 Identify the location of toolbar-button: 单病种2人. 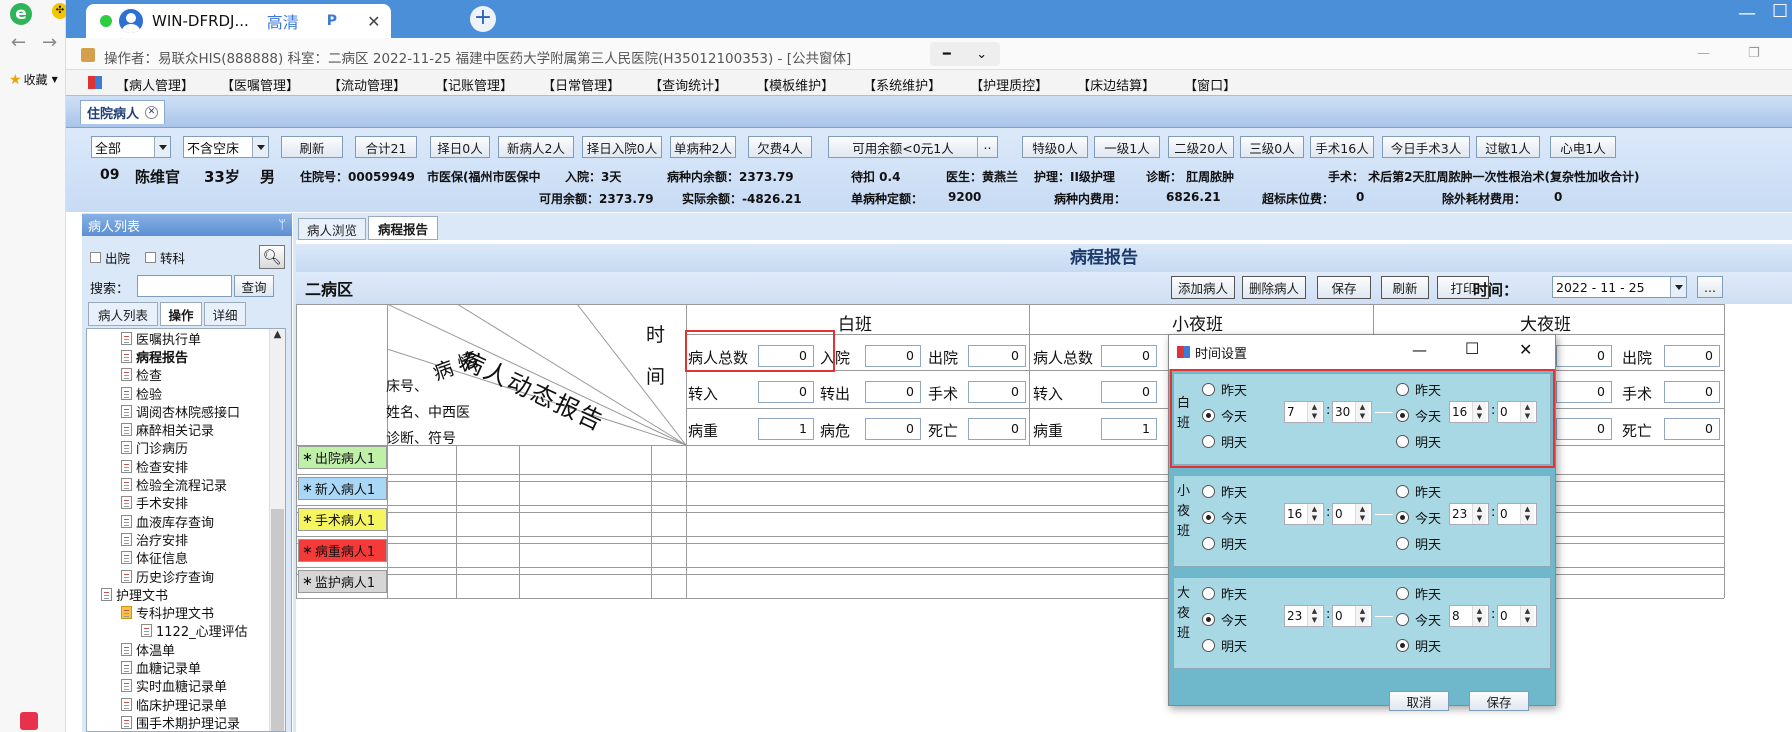
(703, 147).